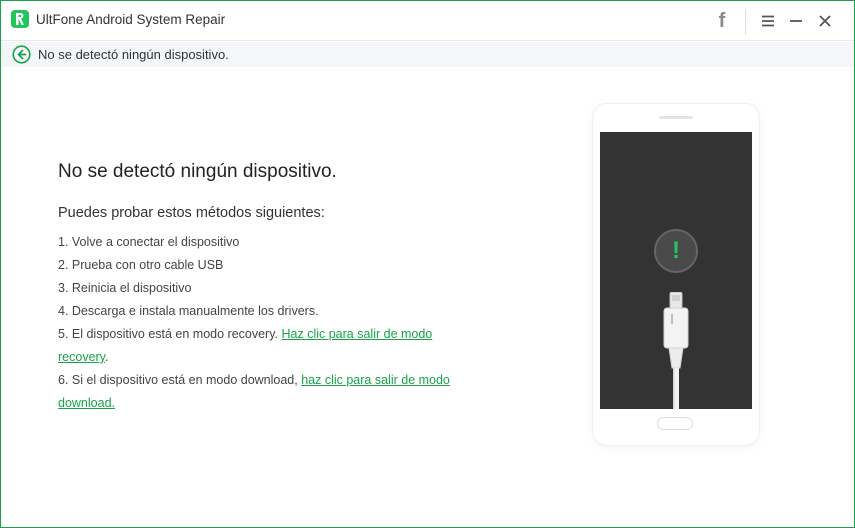  I want to click on phone-home-button, so click(675, 423).